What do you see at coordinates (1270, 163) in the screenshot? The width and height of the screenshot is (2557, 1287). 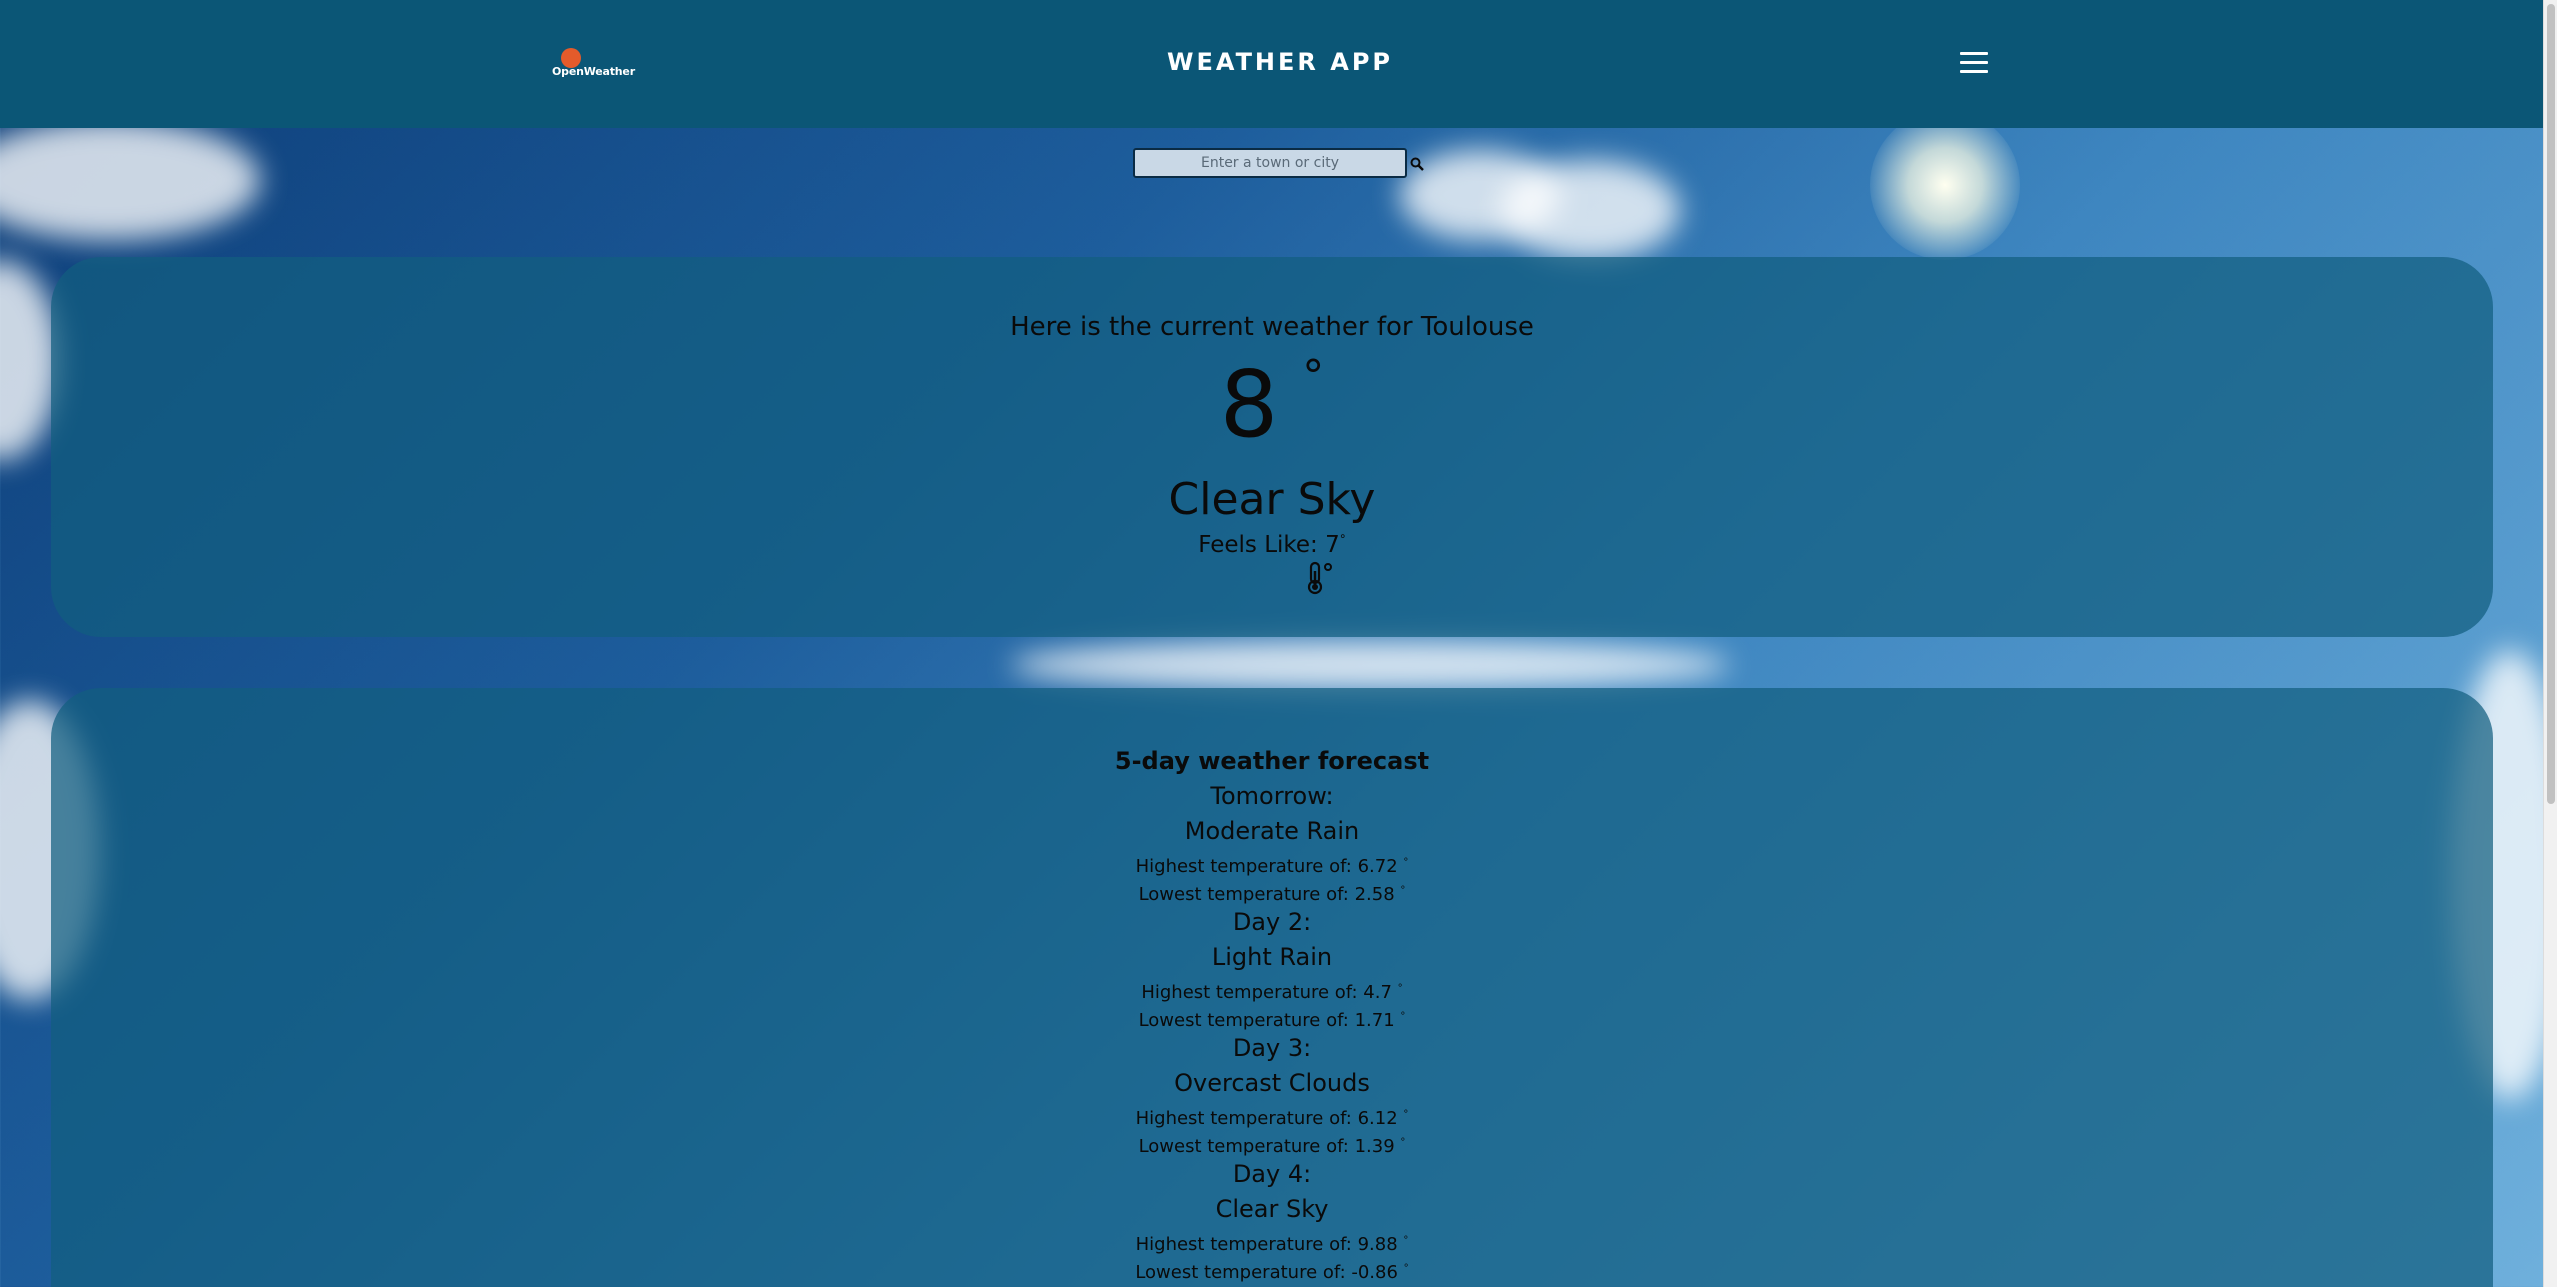 I see `search-input` at bounding box center [1270, 163].